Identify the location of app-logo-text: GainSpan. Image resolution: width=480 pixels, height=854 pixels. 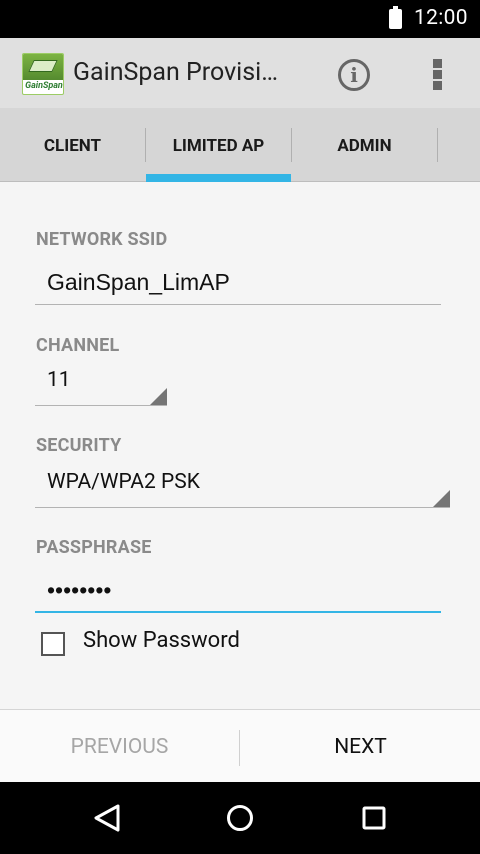
(44, 86).